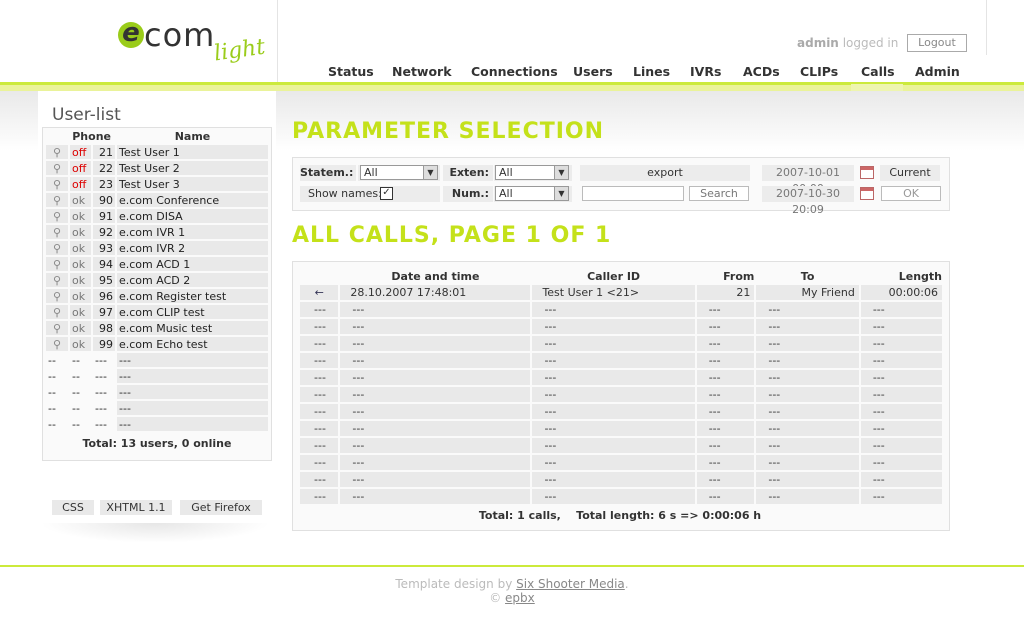 The height and width of the screenshot is (640, 1024). I want to click on col-length: Length, so click(920, 276).